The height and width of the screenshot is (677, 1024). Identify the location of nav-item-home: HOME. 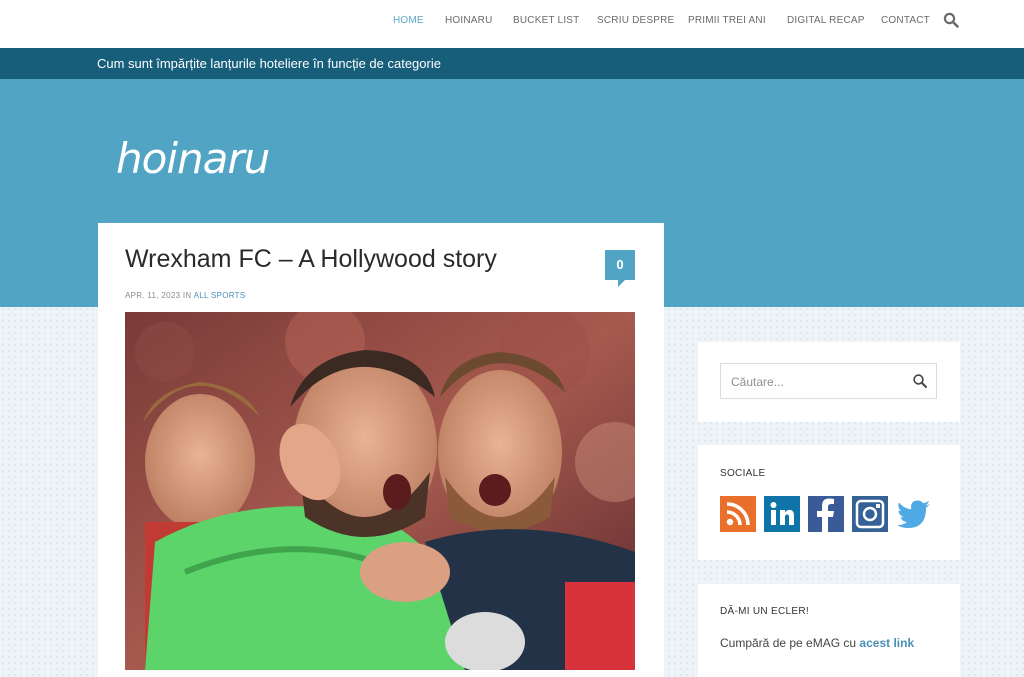
(408, 20).